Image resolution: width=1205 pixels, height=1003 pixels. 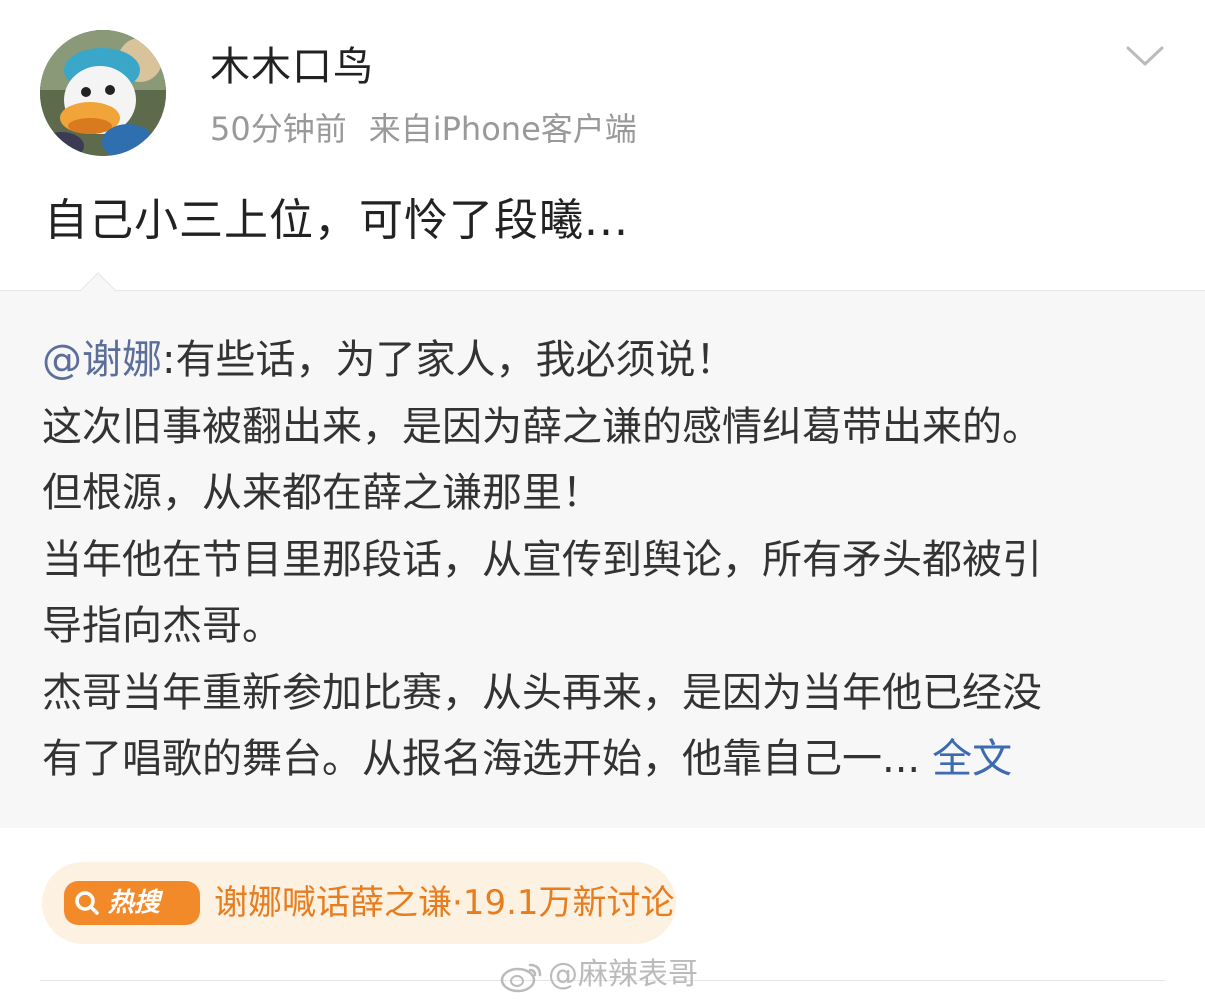 I want to click on repost-line-3: 但根源，从来都在薛之谦那里！, so click(x=322, y=493).